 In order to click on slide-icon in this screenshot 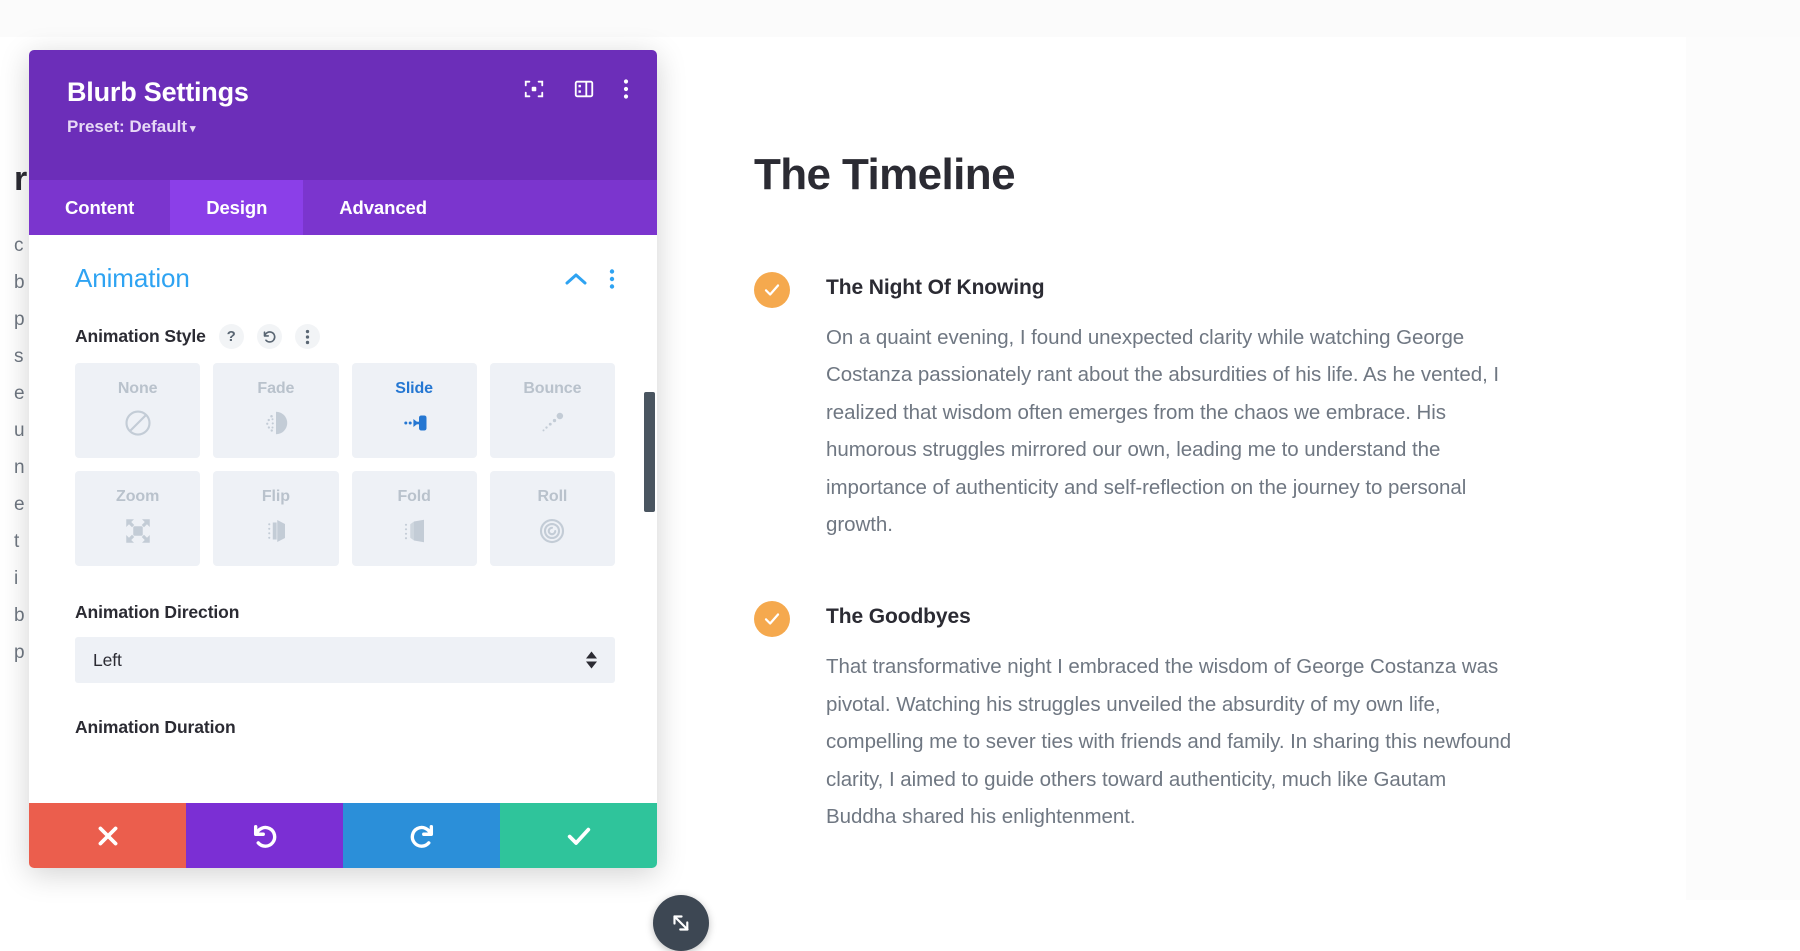, I will do `click(414, 423)`.